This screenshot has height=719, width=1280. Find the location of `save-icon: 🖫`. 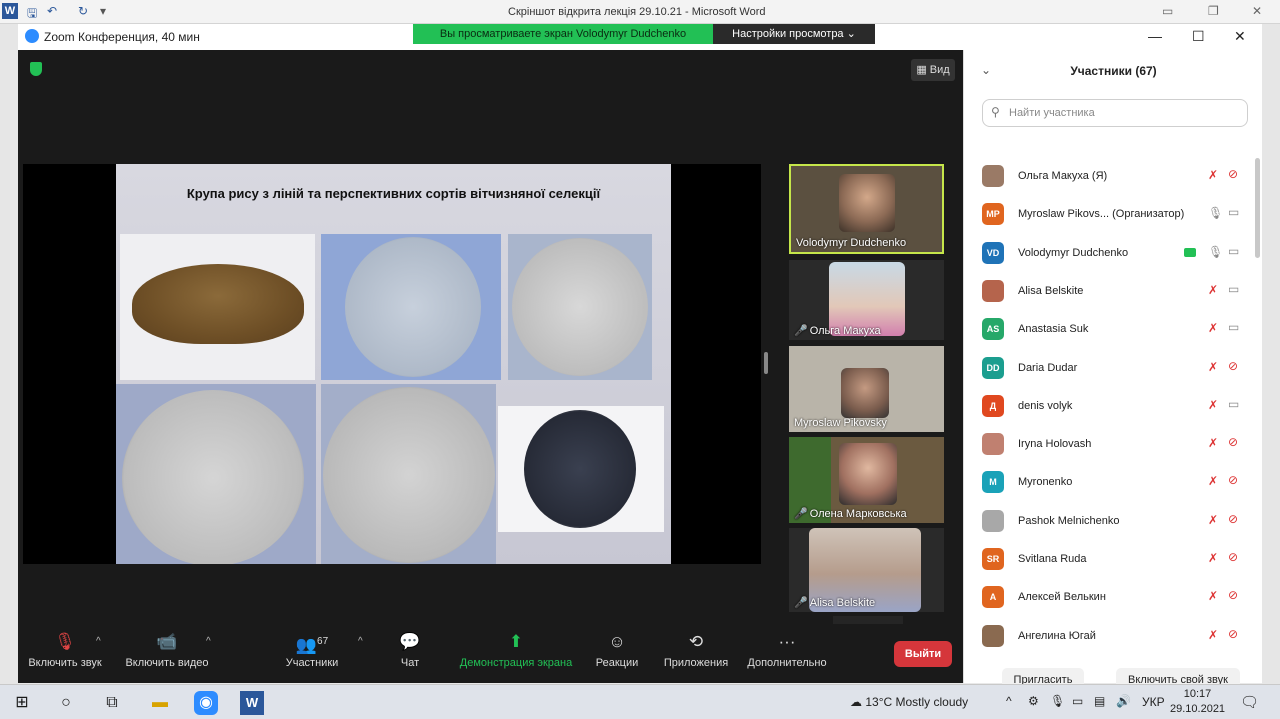

save-icon: 🖫 is located at coordinates (32, 14).